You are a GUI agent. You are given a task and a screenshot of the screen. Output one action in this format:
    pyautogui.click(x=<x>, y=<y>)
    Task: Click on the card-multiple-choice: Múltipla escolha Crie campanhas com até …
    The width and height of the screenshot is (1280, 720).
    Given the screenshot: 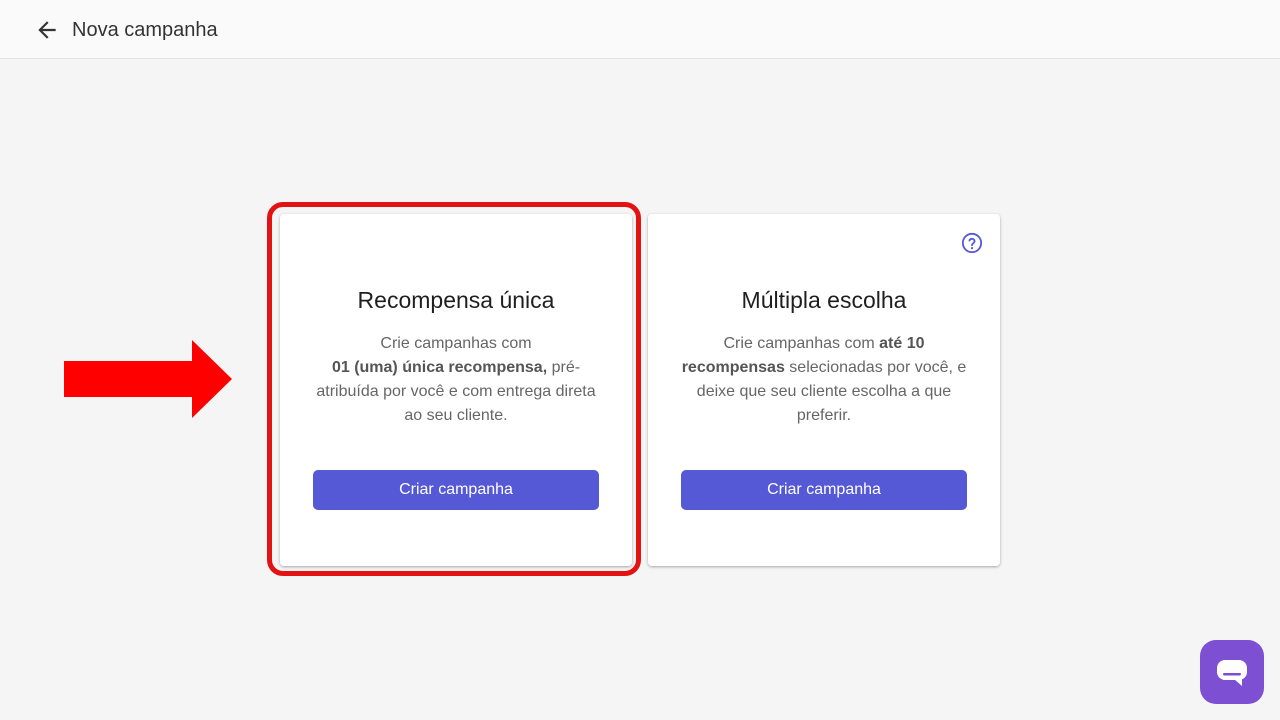 What is the action you would take?
    pyautogui.click(x=824, y=390)
    